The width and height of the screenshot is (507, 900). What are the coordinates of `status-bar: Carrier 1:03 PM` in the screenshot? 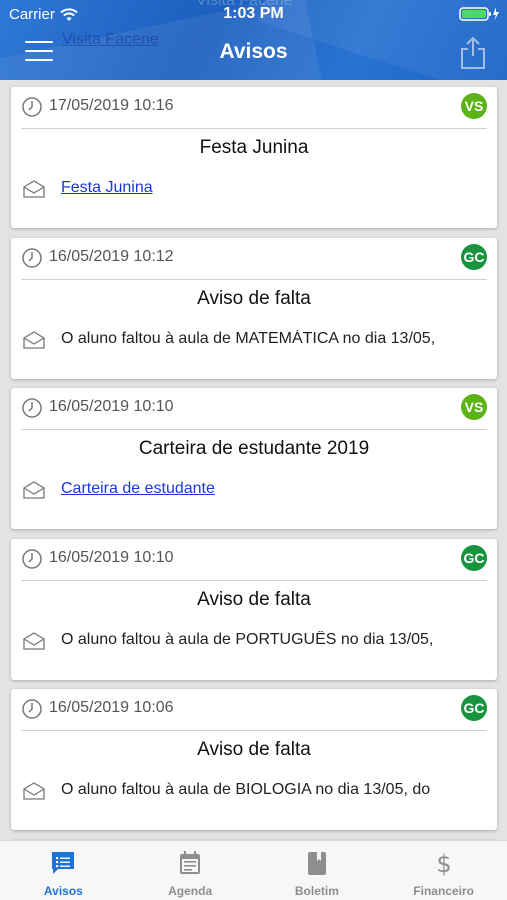 It's located at (253, 14).